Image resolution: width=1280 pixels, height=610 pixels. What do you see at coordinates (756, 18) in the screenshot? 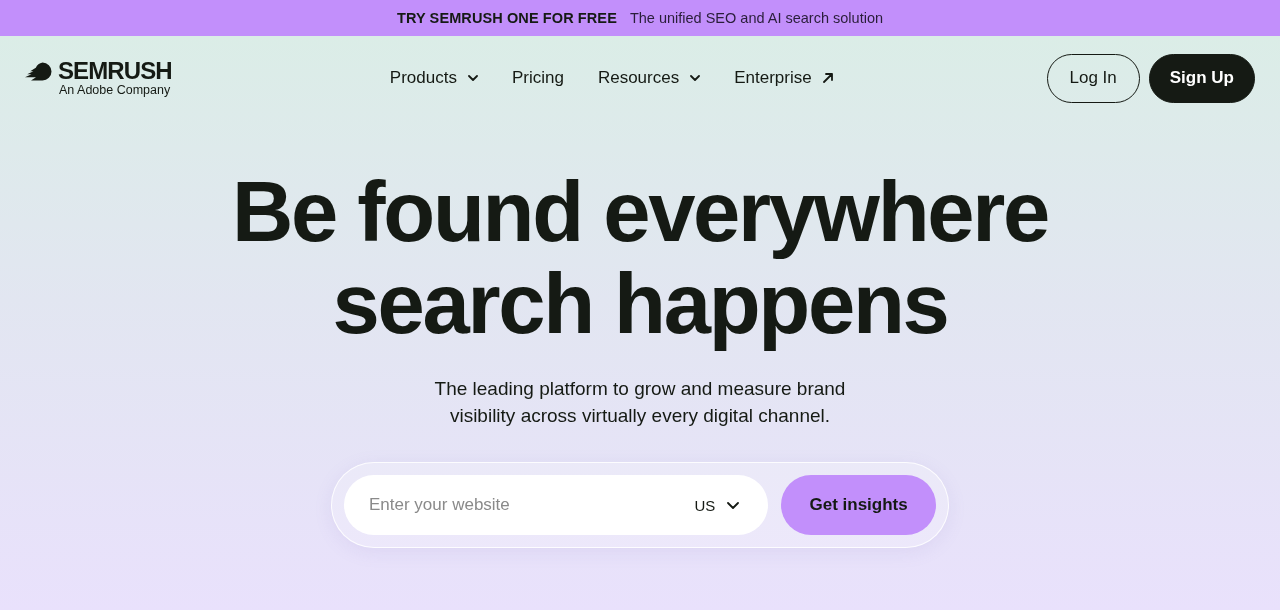
I see `promo-text: The unified SEO and AI search solution` at bounding box center [756, 18].